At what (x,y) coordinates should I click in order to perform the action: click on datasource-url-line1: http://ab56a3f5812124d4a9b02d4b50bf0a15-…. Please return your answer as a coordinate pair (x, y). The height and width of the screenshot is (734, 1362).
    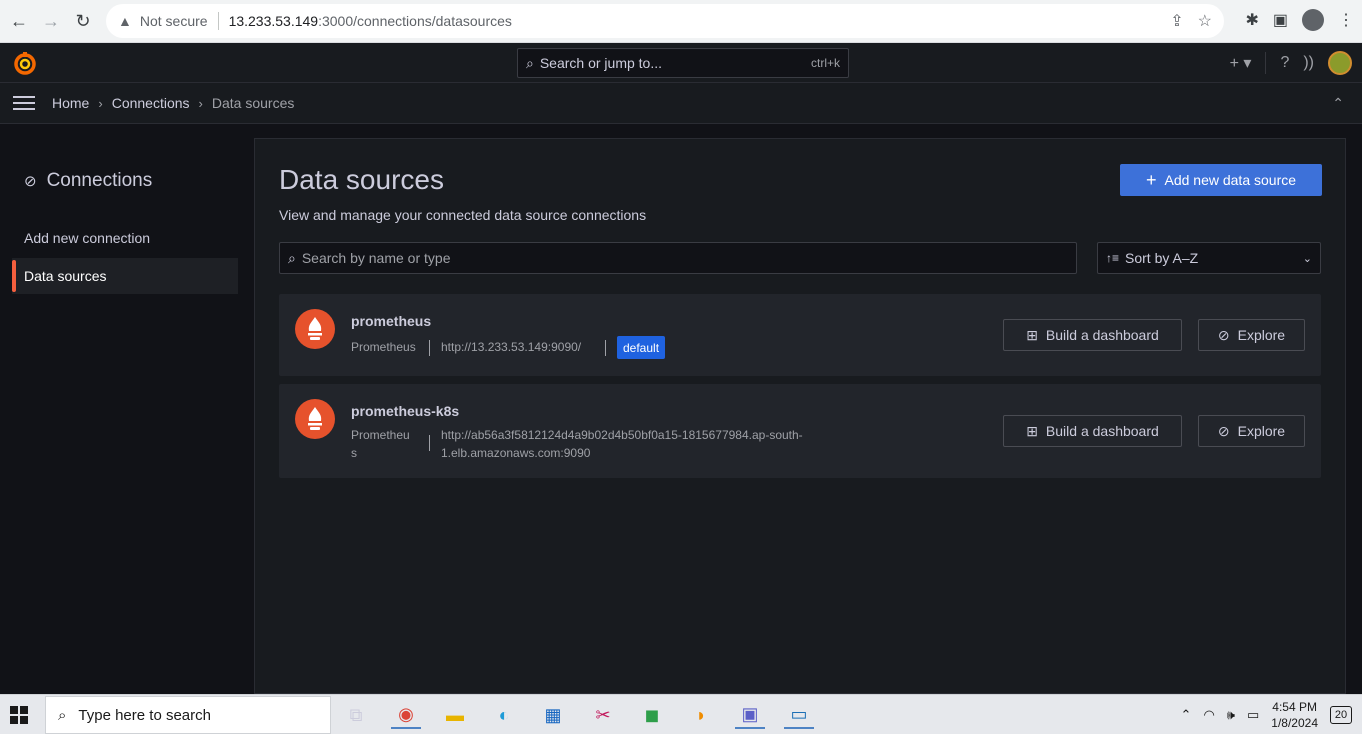
    Looking at the image, I should click on (622, 435).